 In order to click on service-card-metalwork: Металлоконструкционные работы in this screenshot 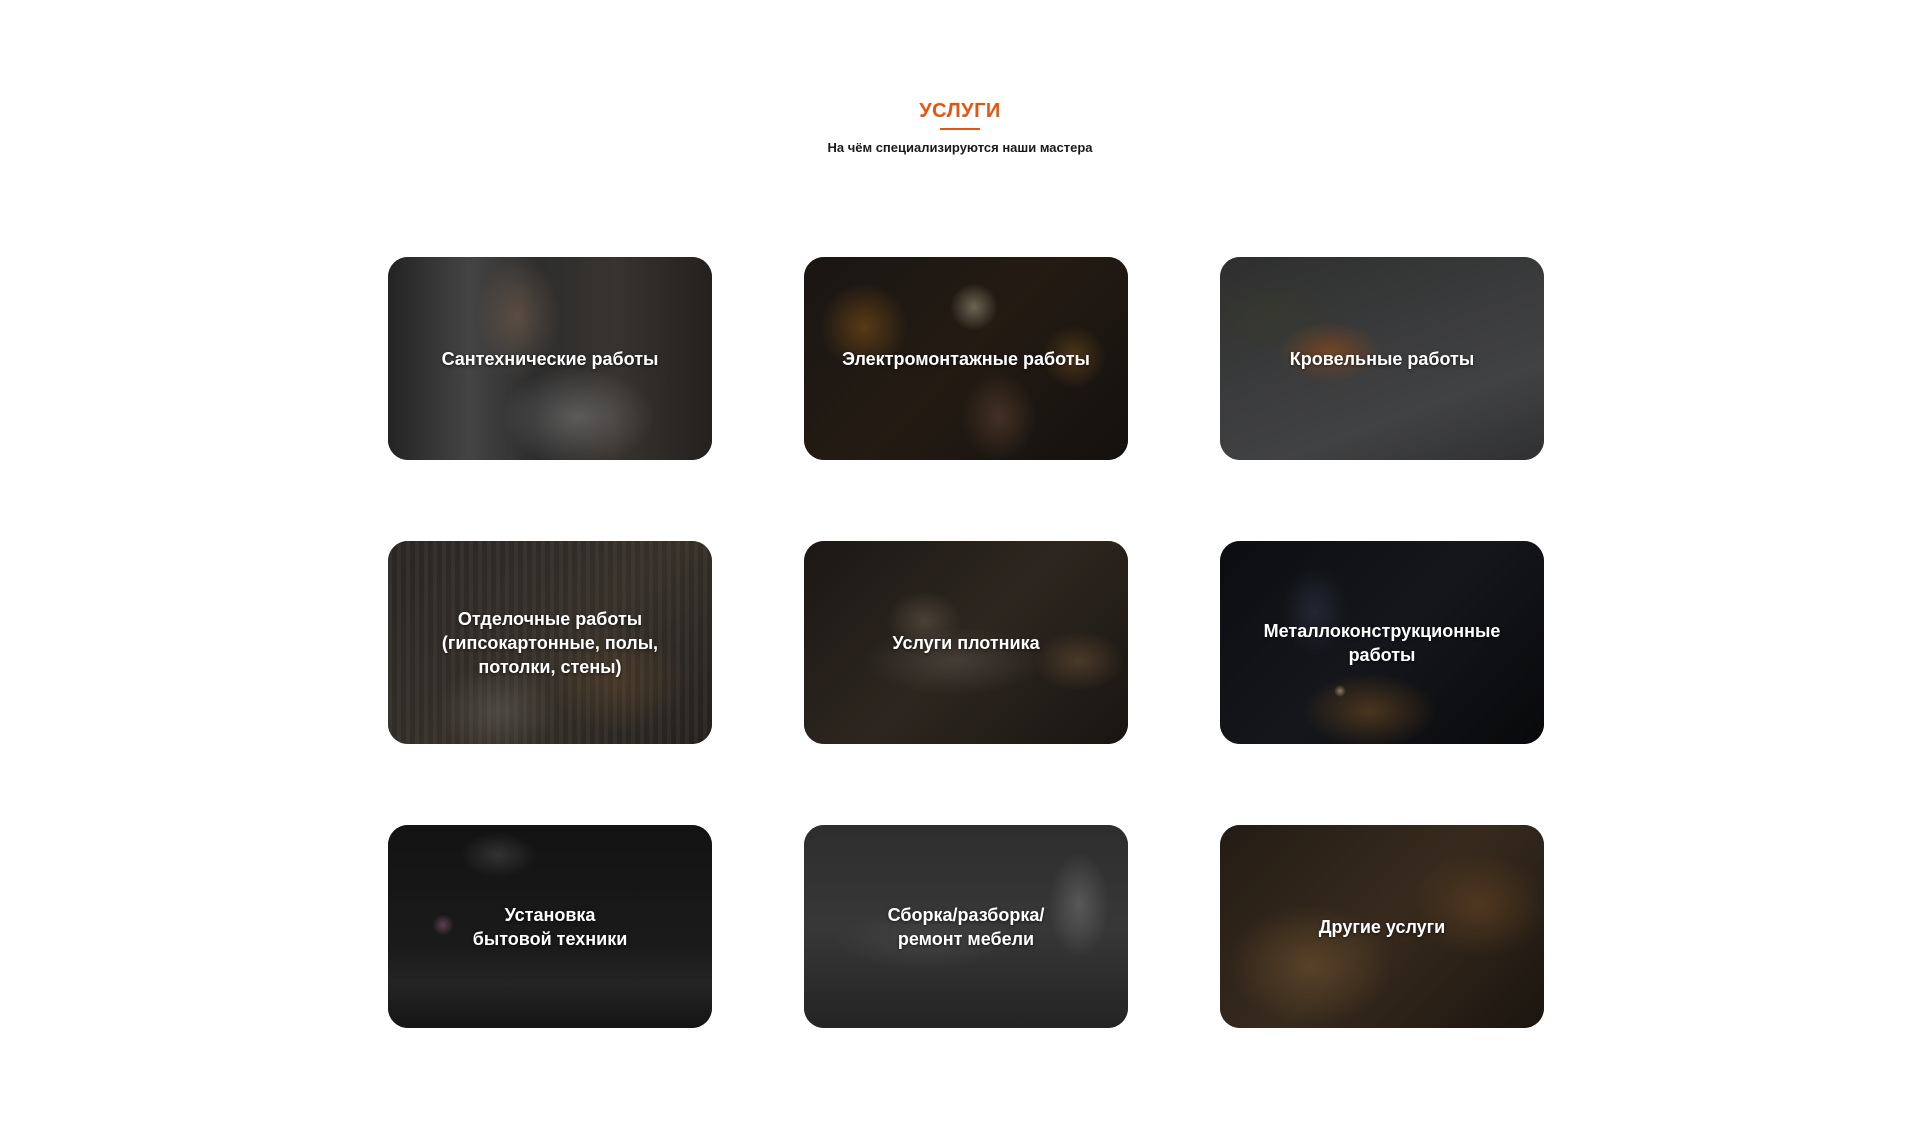, I will do `click(1382, 642)`.